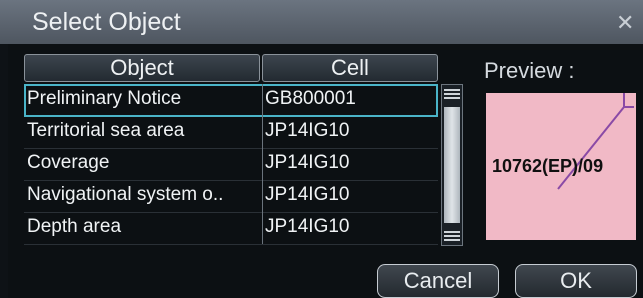  What do you see at coordinates (106, 130) in the screenshot?
I see `object-name: Territorial sea area` at bounding box center [106, 130].